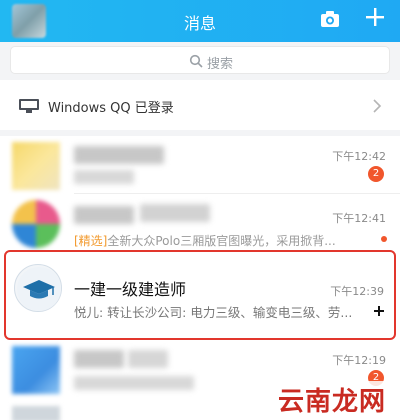 This screenshot has height=420, width=400. I want to click on graduation-cap-icon, so click(39, 289).